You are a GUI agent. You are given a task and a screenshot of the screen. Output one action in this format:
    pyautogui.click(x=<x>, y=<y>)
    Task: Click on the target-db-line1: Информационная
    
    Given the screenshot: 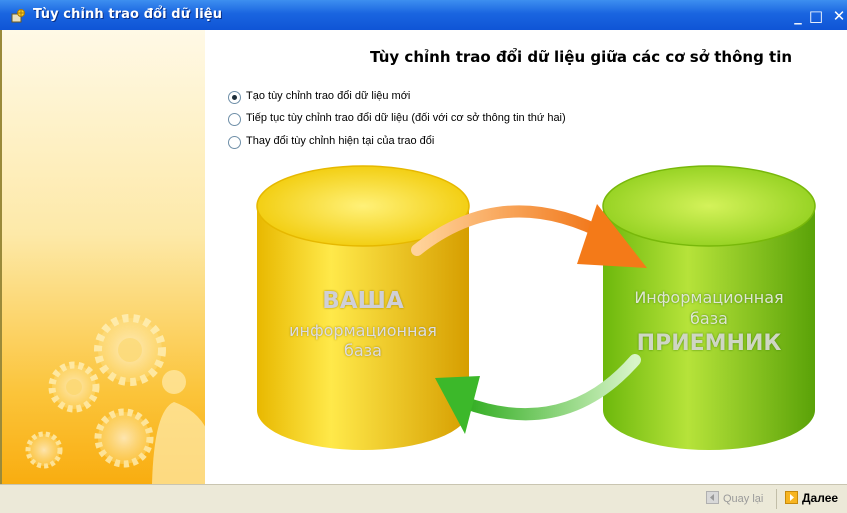 What is the action you would take?
    pyautogui.click(x=709, y=297)
    